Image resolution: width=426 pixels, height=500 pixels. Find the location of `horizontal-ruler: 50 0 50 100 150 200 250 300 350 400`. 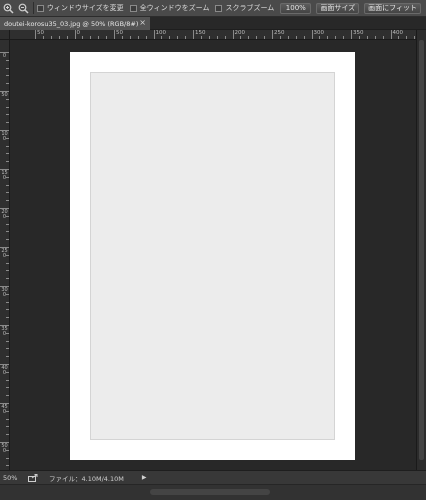

horizontal-ruler: 50 0 50 100 150 200 250 300 350 400 is located at coordinates (213, 35).